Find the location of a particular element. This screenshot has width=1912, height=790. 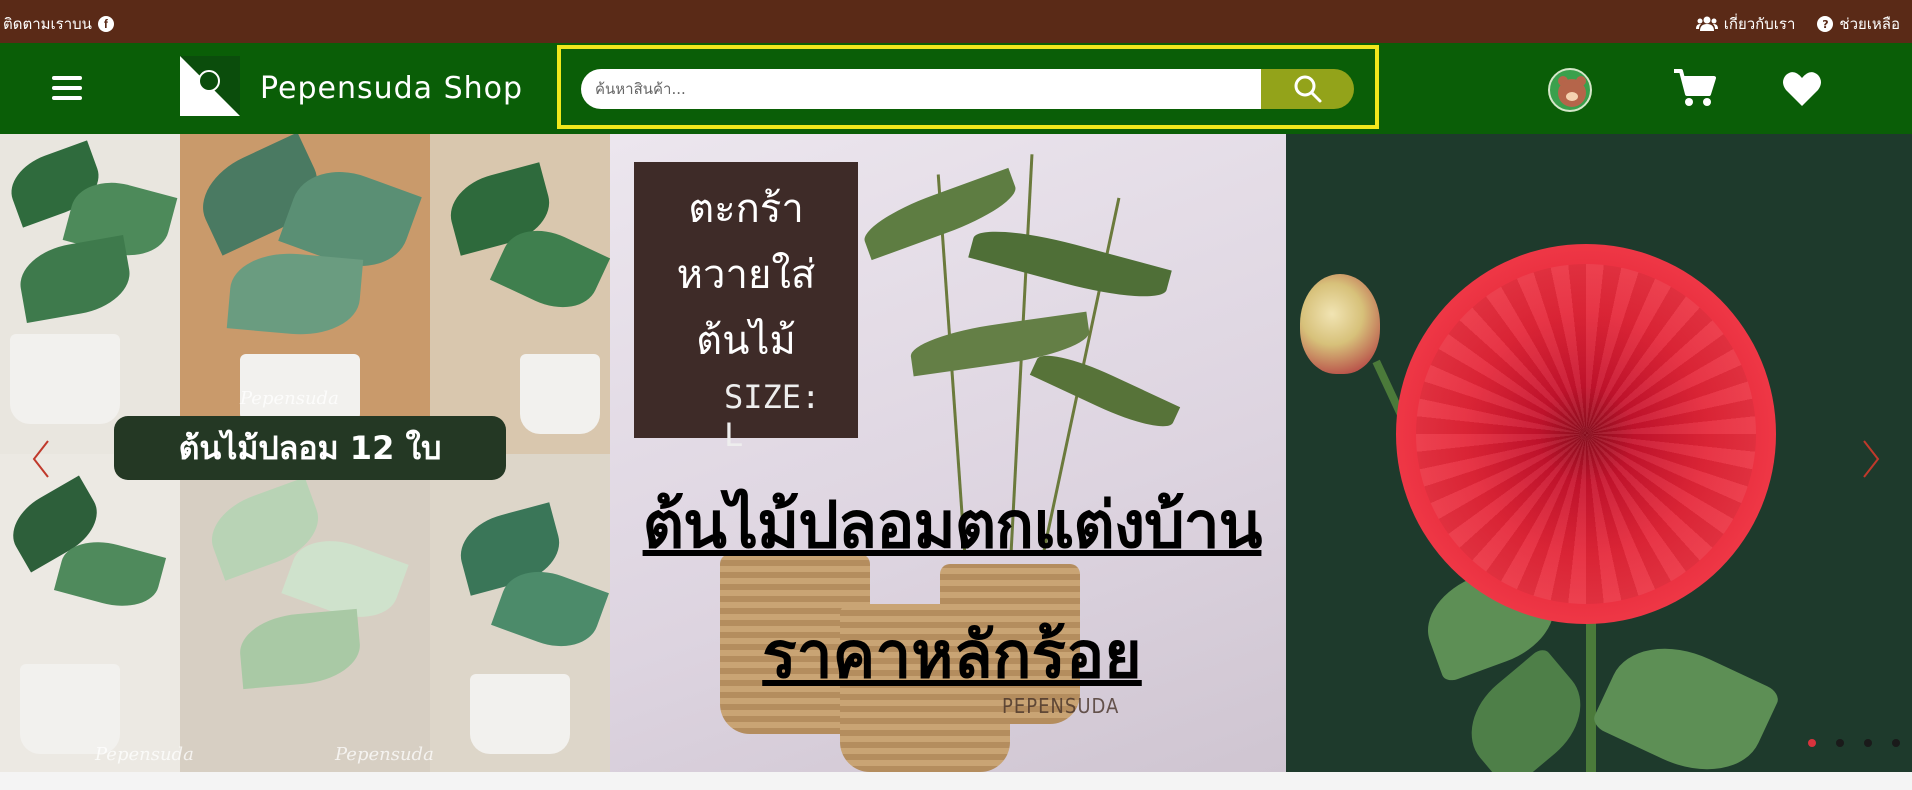

follow-facebook-link: ติดตามเราบน f is located at coordinates (58, 24).